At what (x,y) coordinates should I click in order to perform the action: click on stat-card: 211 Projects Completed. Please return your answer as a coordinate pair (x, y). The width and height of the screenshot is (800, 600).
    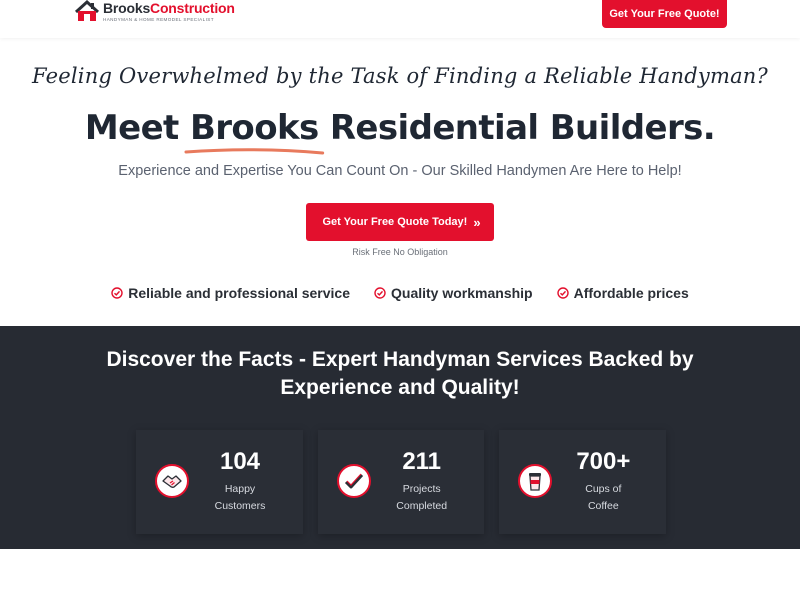
    Looking at the image, I should click on (401, 482).